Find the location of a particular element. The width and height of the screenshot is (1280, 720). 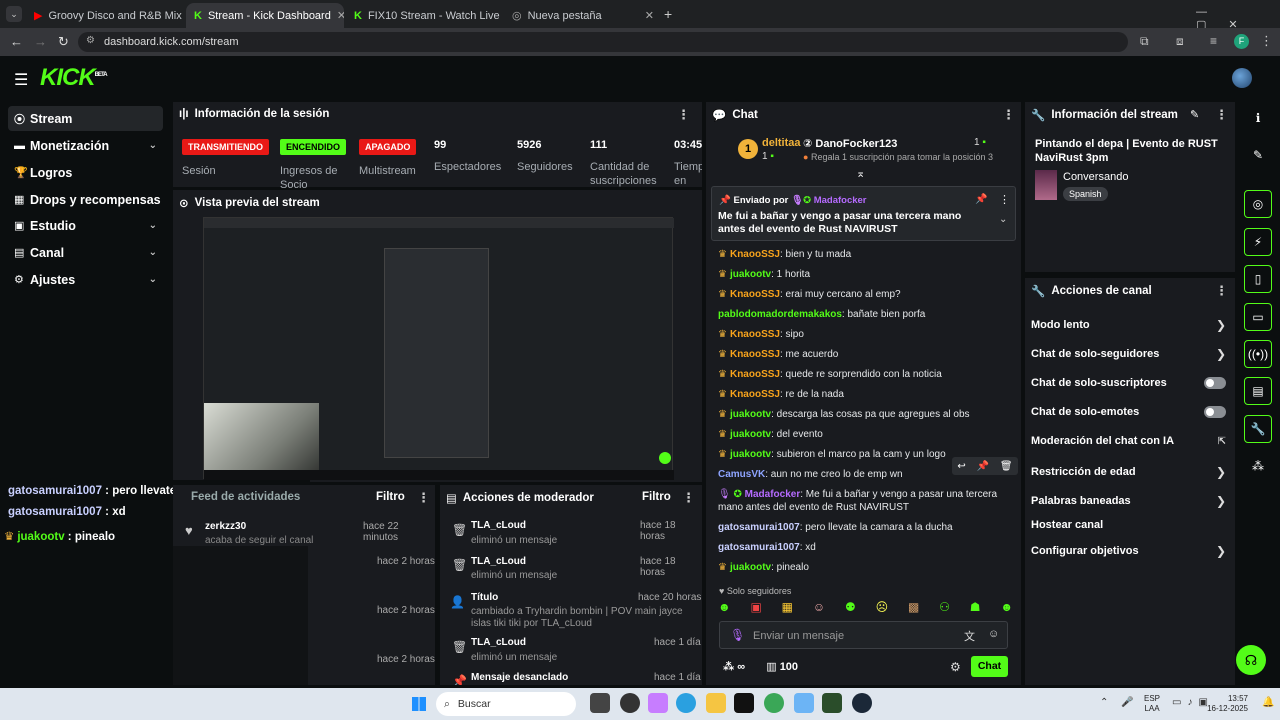

emote-icon: ⚇ is located at coordinates (944, 608).